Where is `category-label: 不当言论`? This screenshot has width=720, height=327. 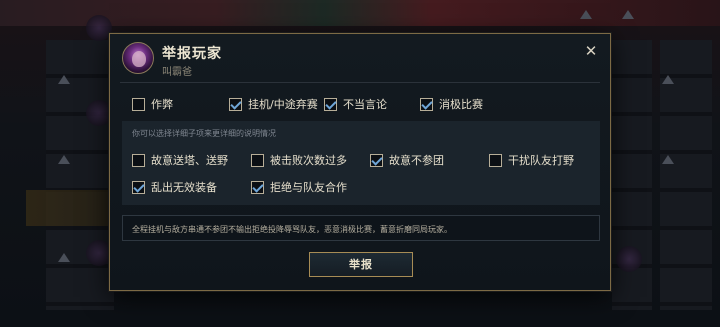 category-label: 不当言论 is located at coordinates (365, 104).